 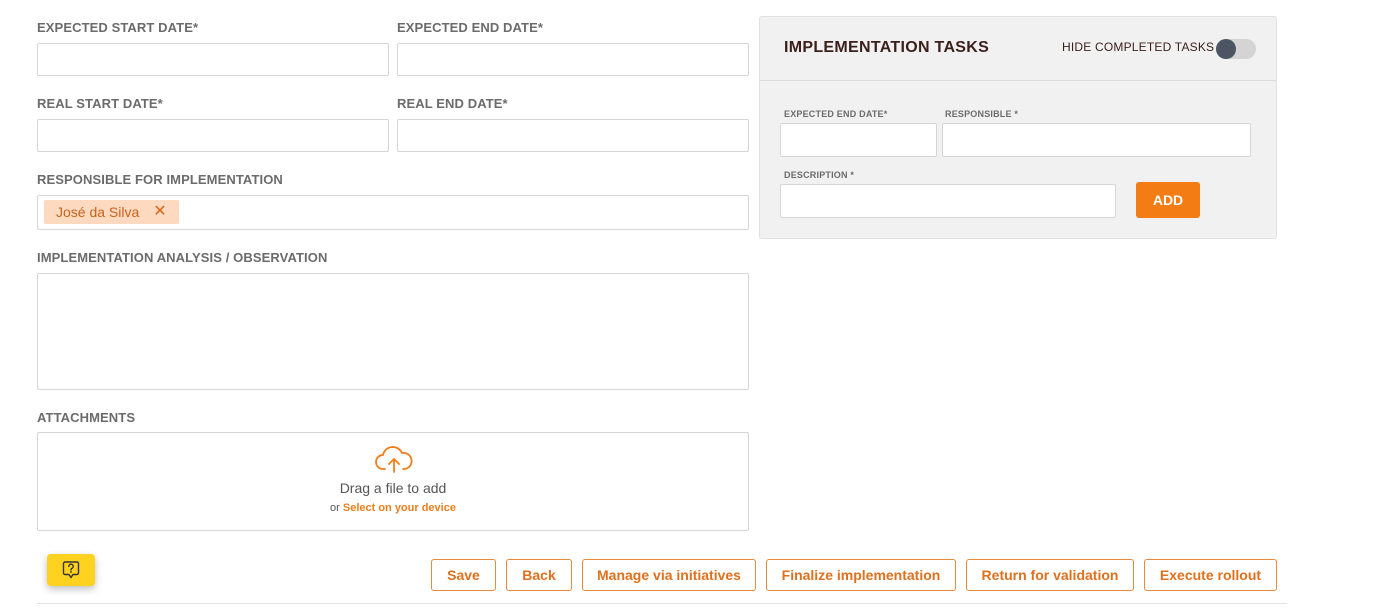 I want to click on help-icon, so click(x=71, y=570).